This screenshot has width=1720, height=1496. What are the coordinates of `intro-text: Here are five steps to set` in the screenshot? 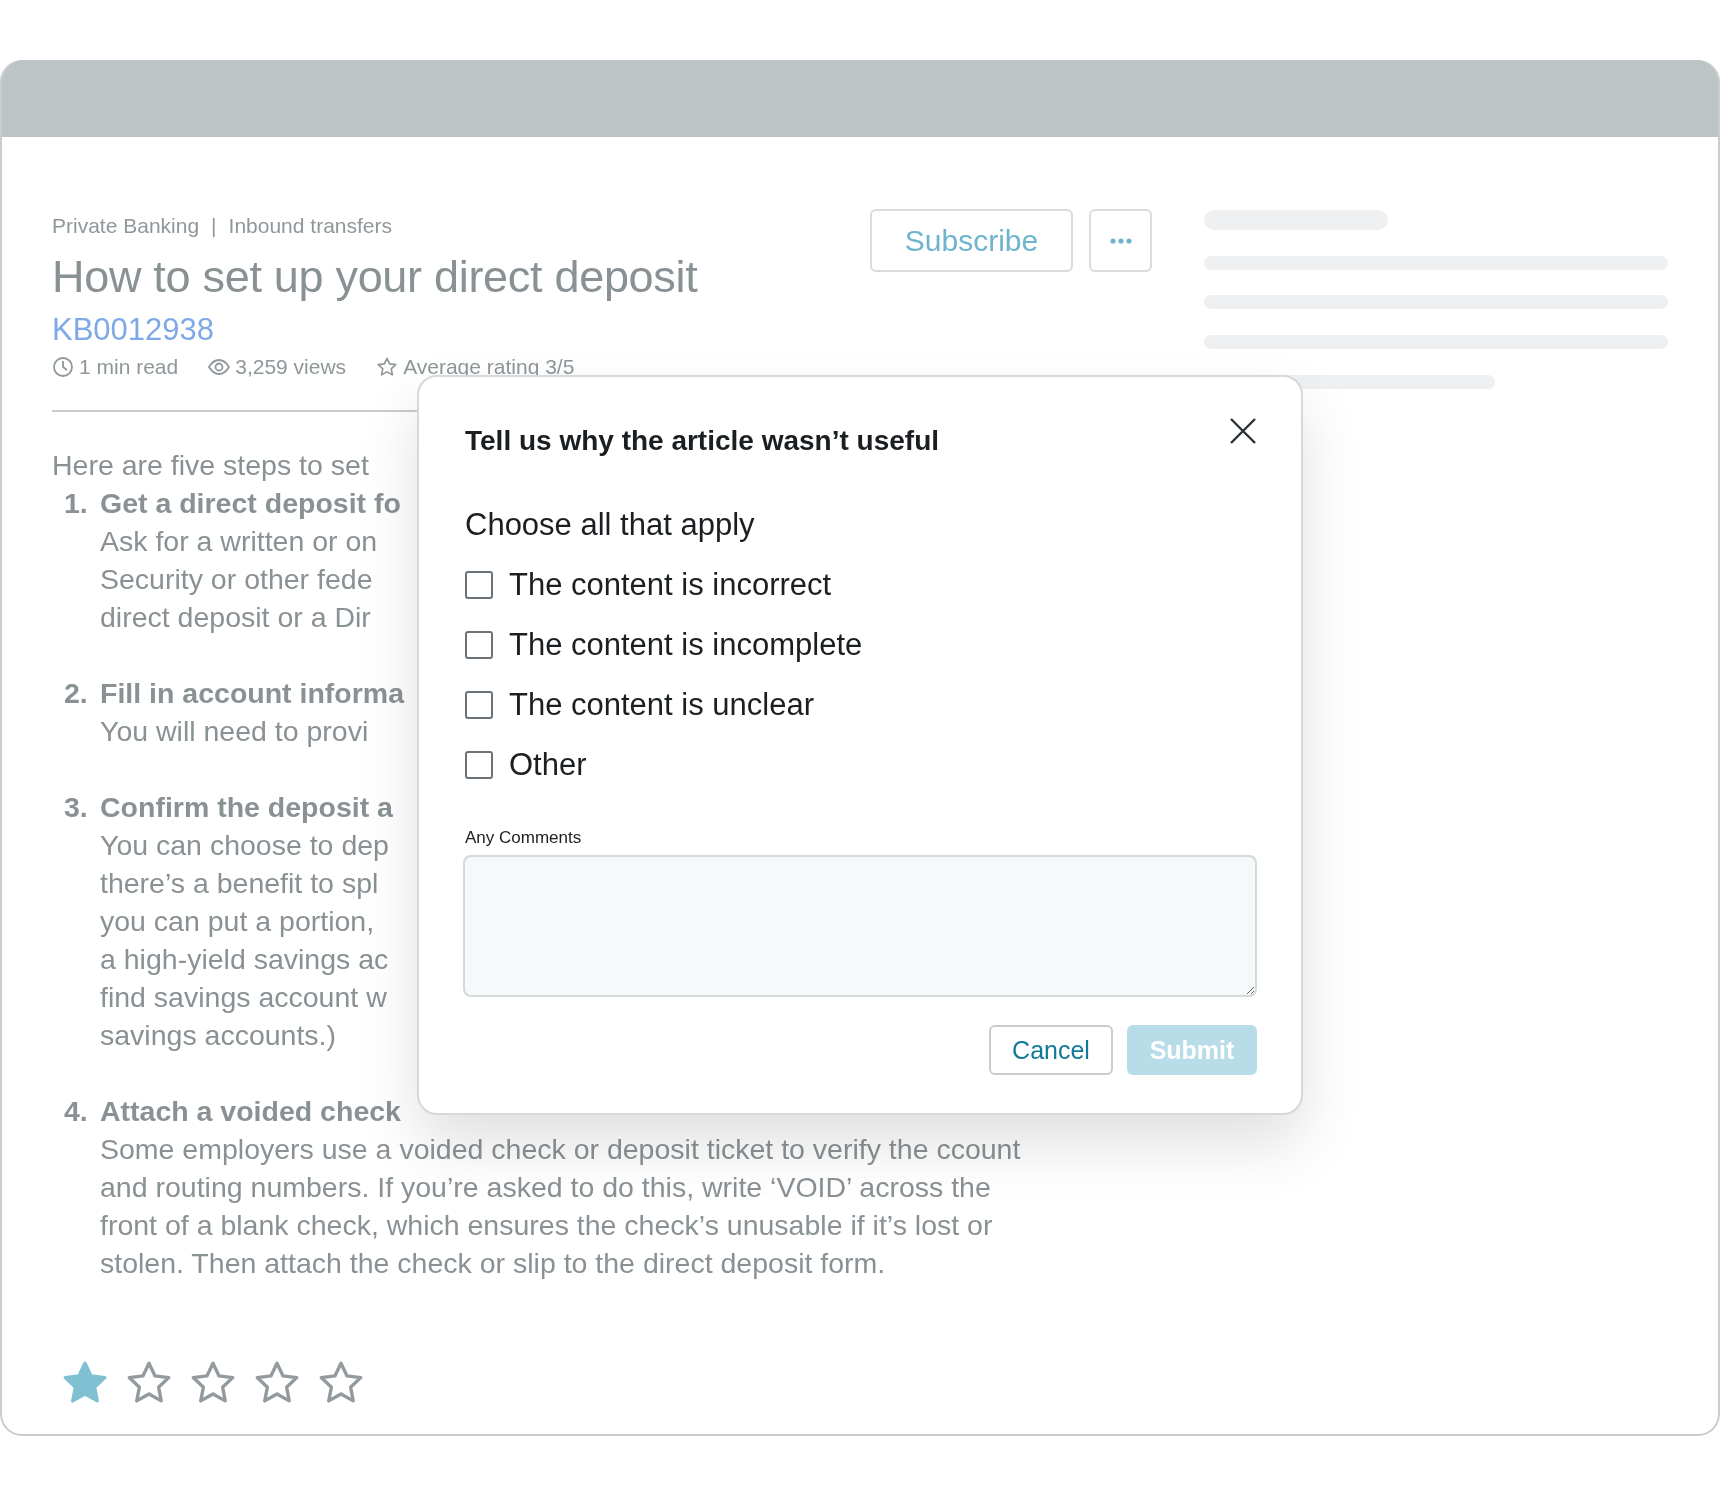 It's located at (210, 465).